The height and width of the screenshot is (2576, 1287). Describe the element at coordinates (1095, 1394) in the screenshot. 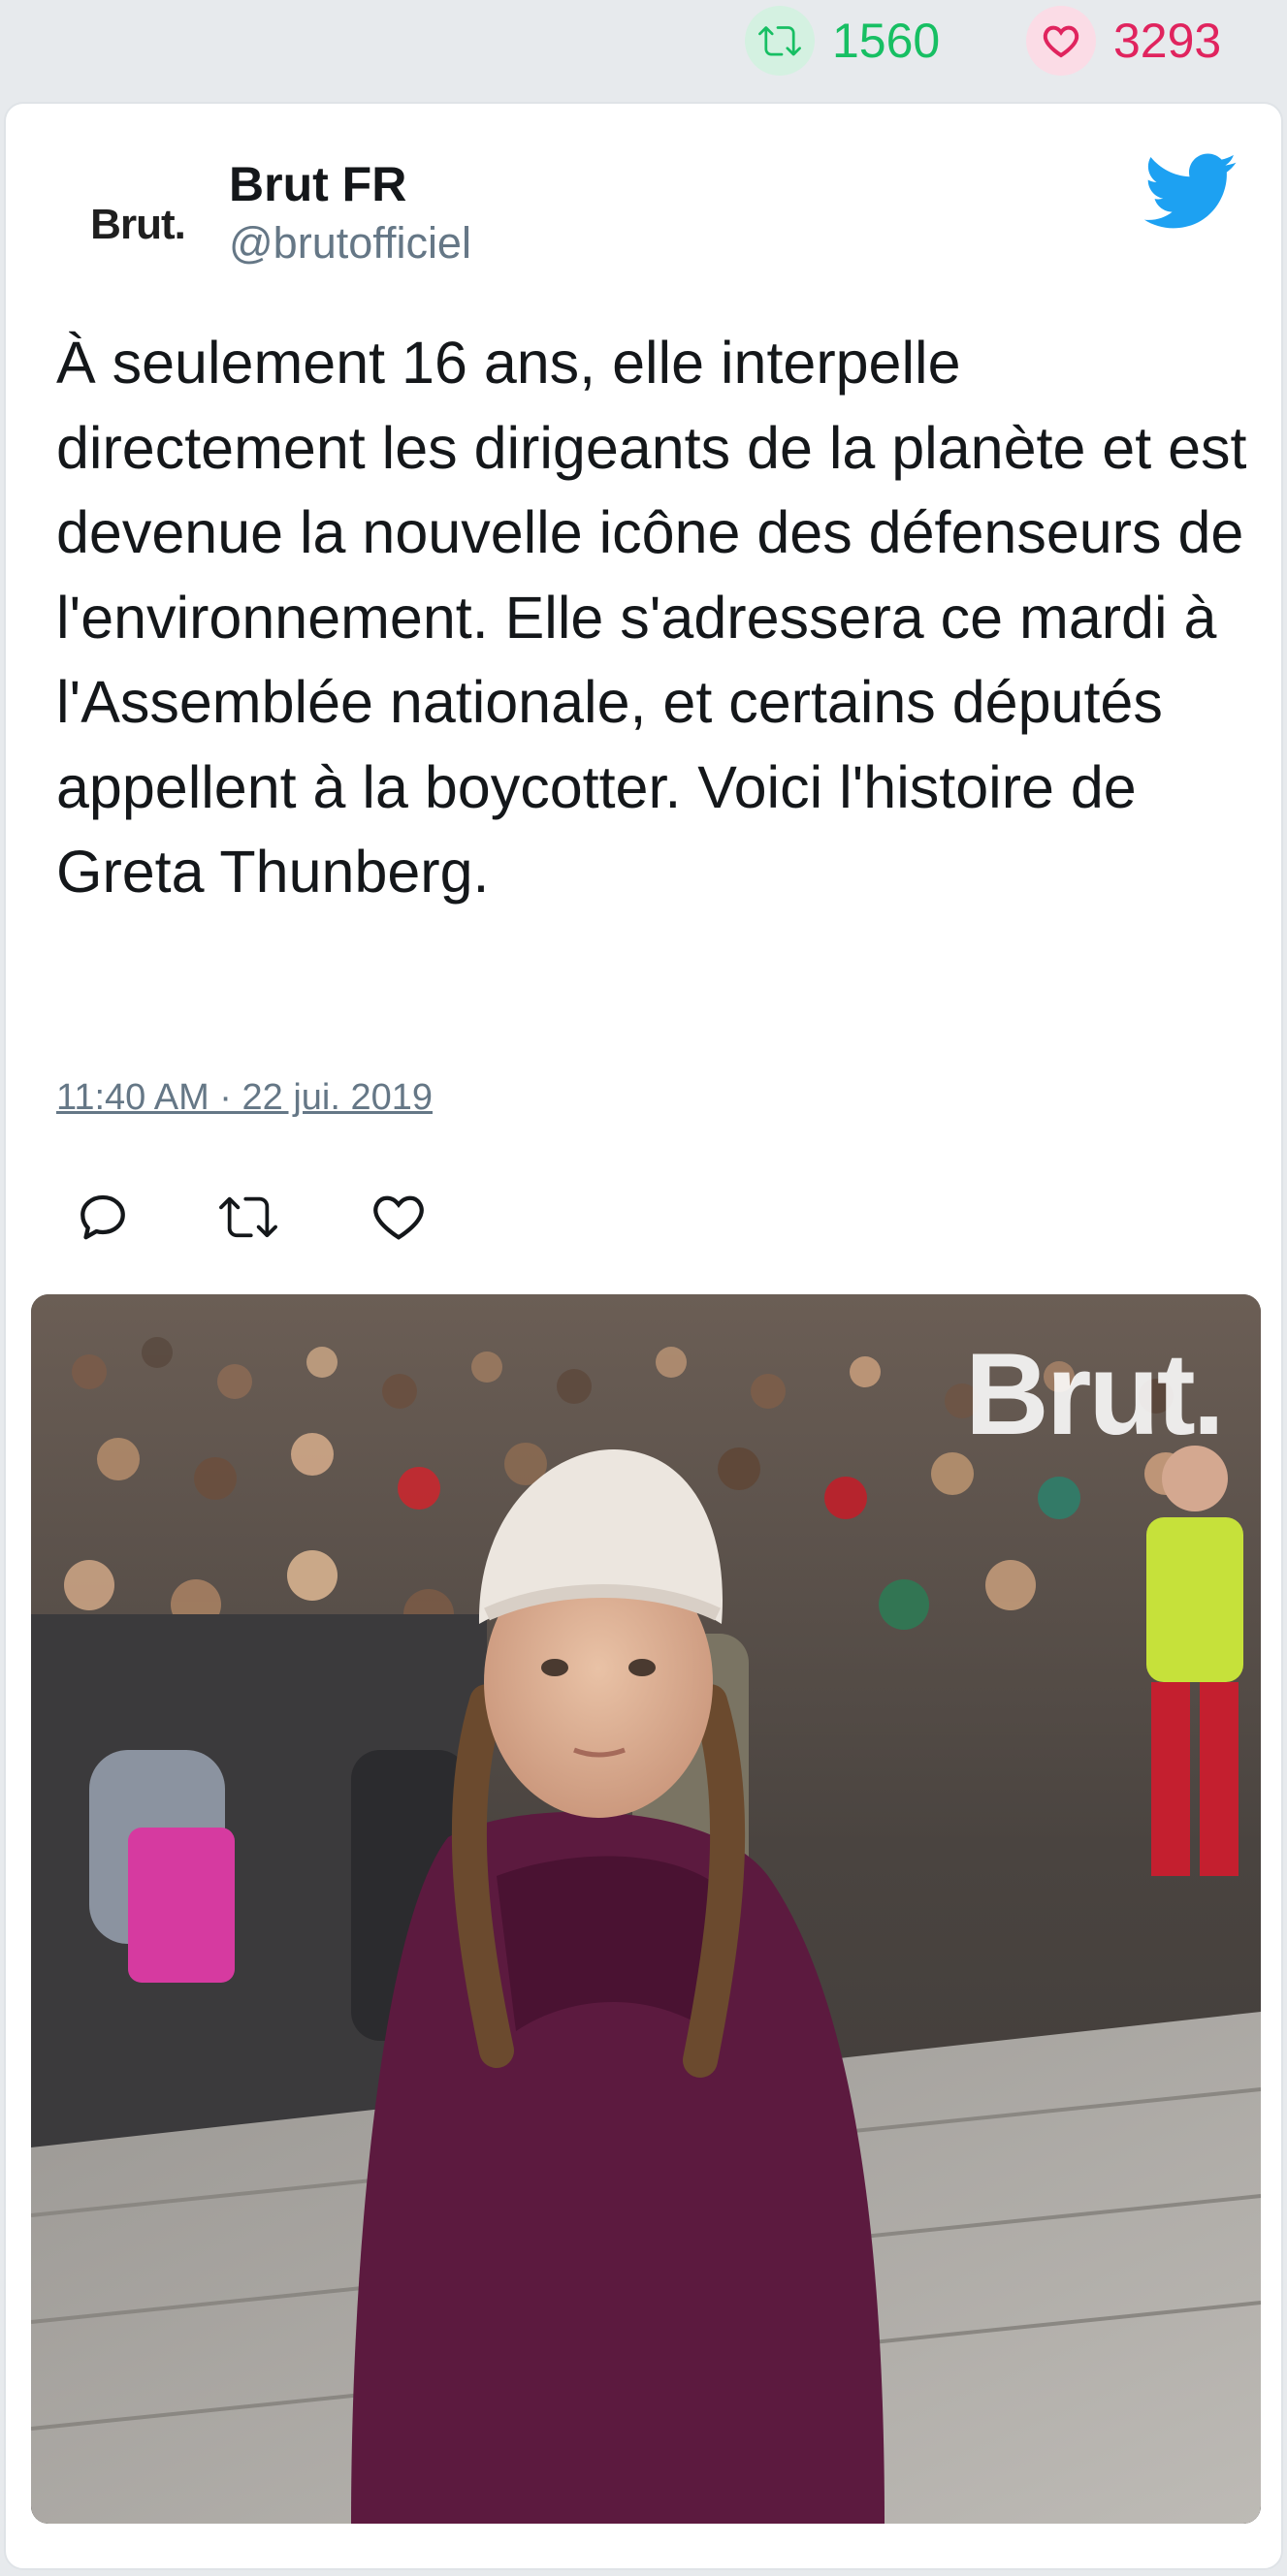

I see `brut-watermark: Brut.` at that location.